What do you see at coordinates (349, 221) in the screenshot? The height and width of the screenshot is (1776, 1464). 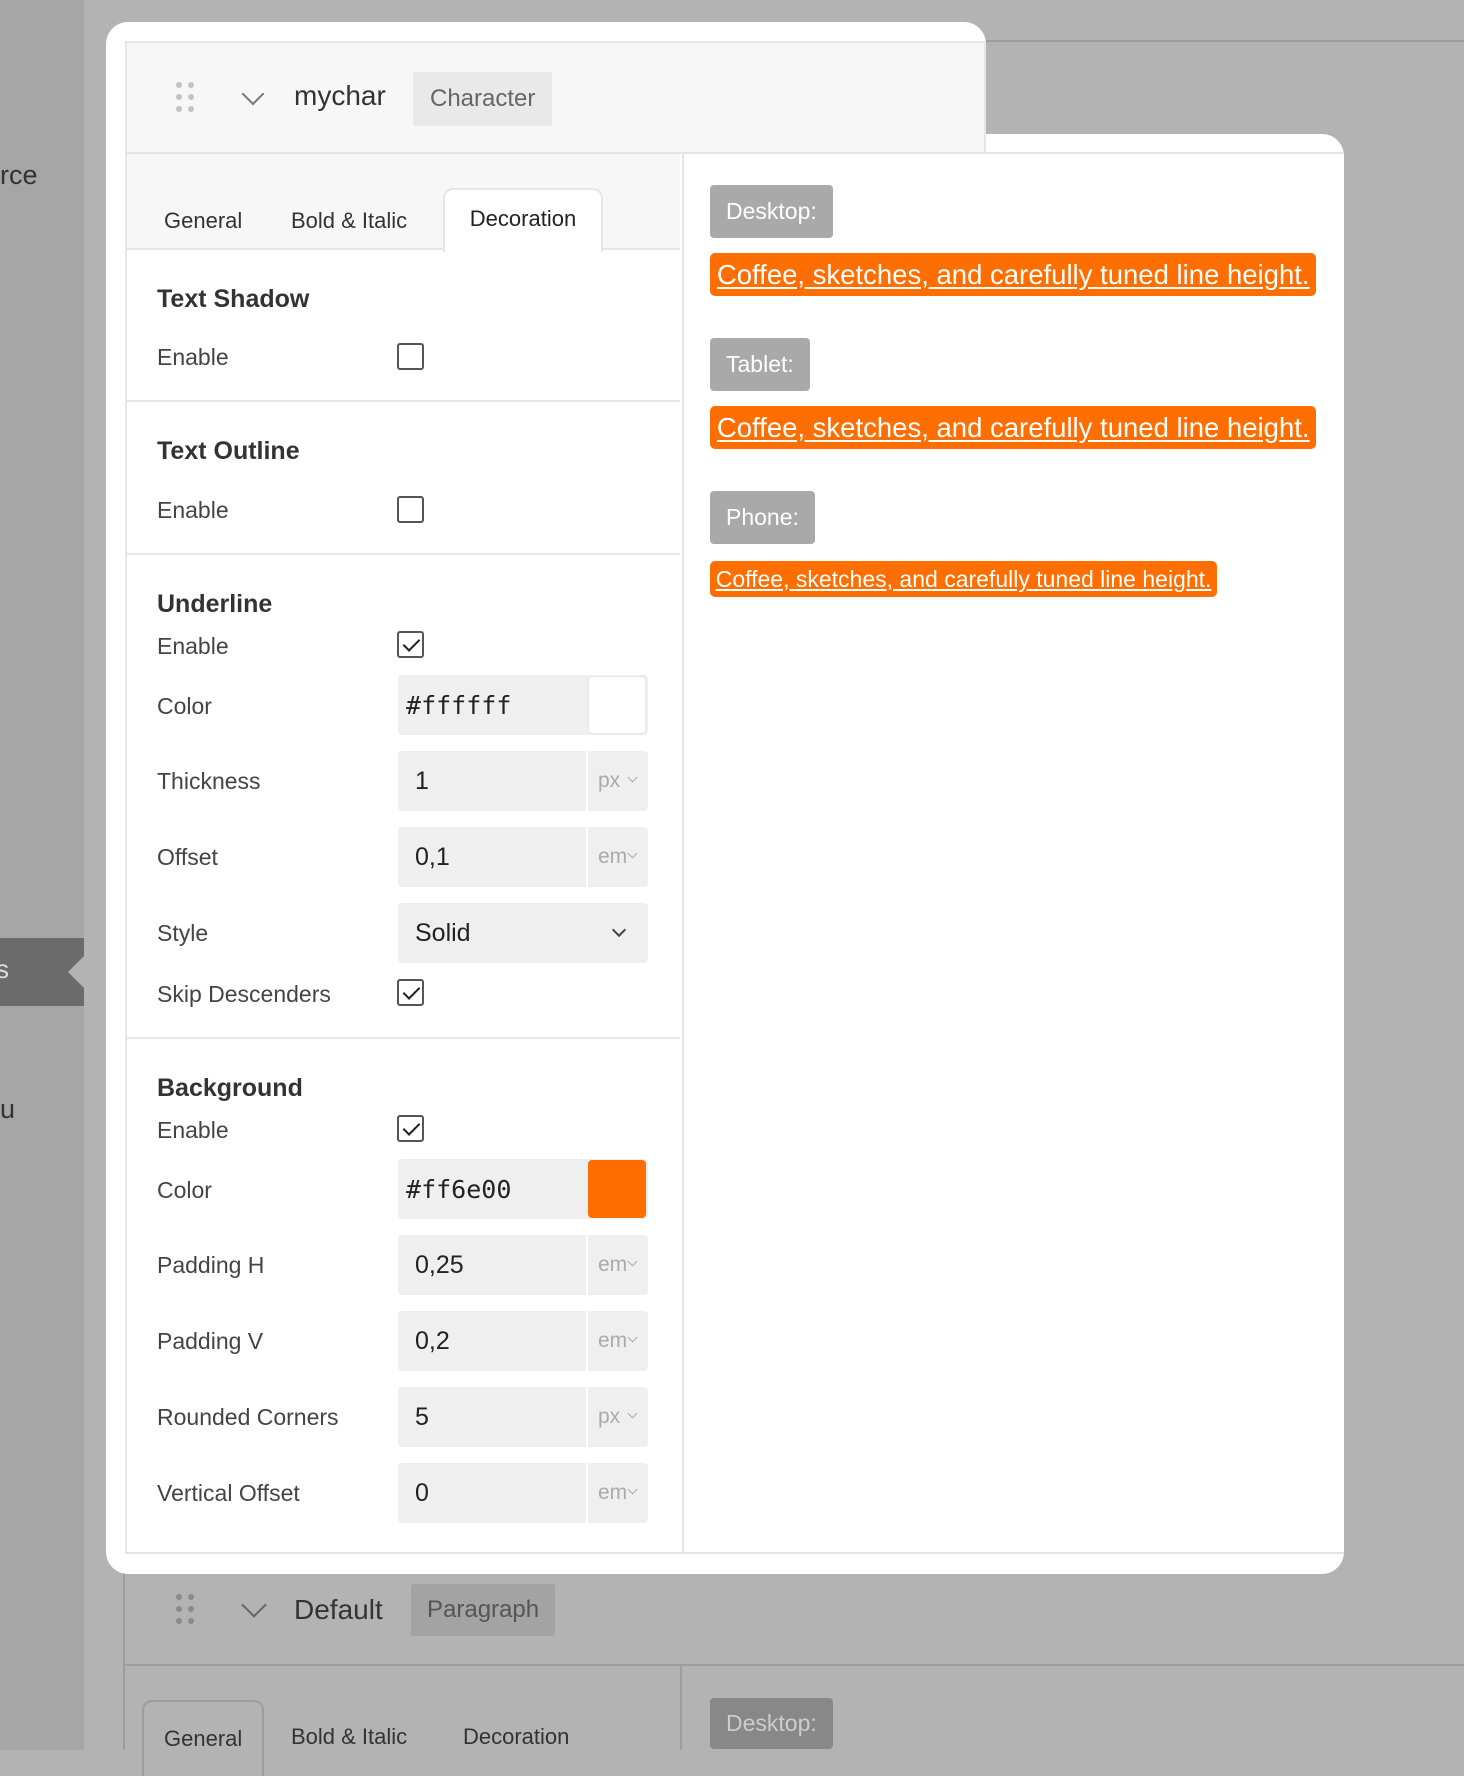 I see `tab-bold-italic: Bold & Italic` at bounding box center [349, 221].